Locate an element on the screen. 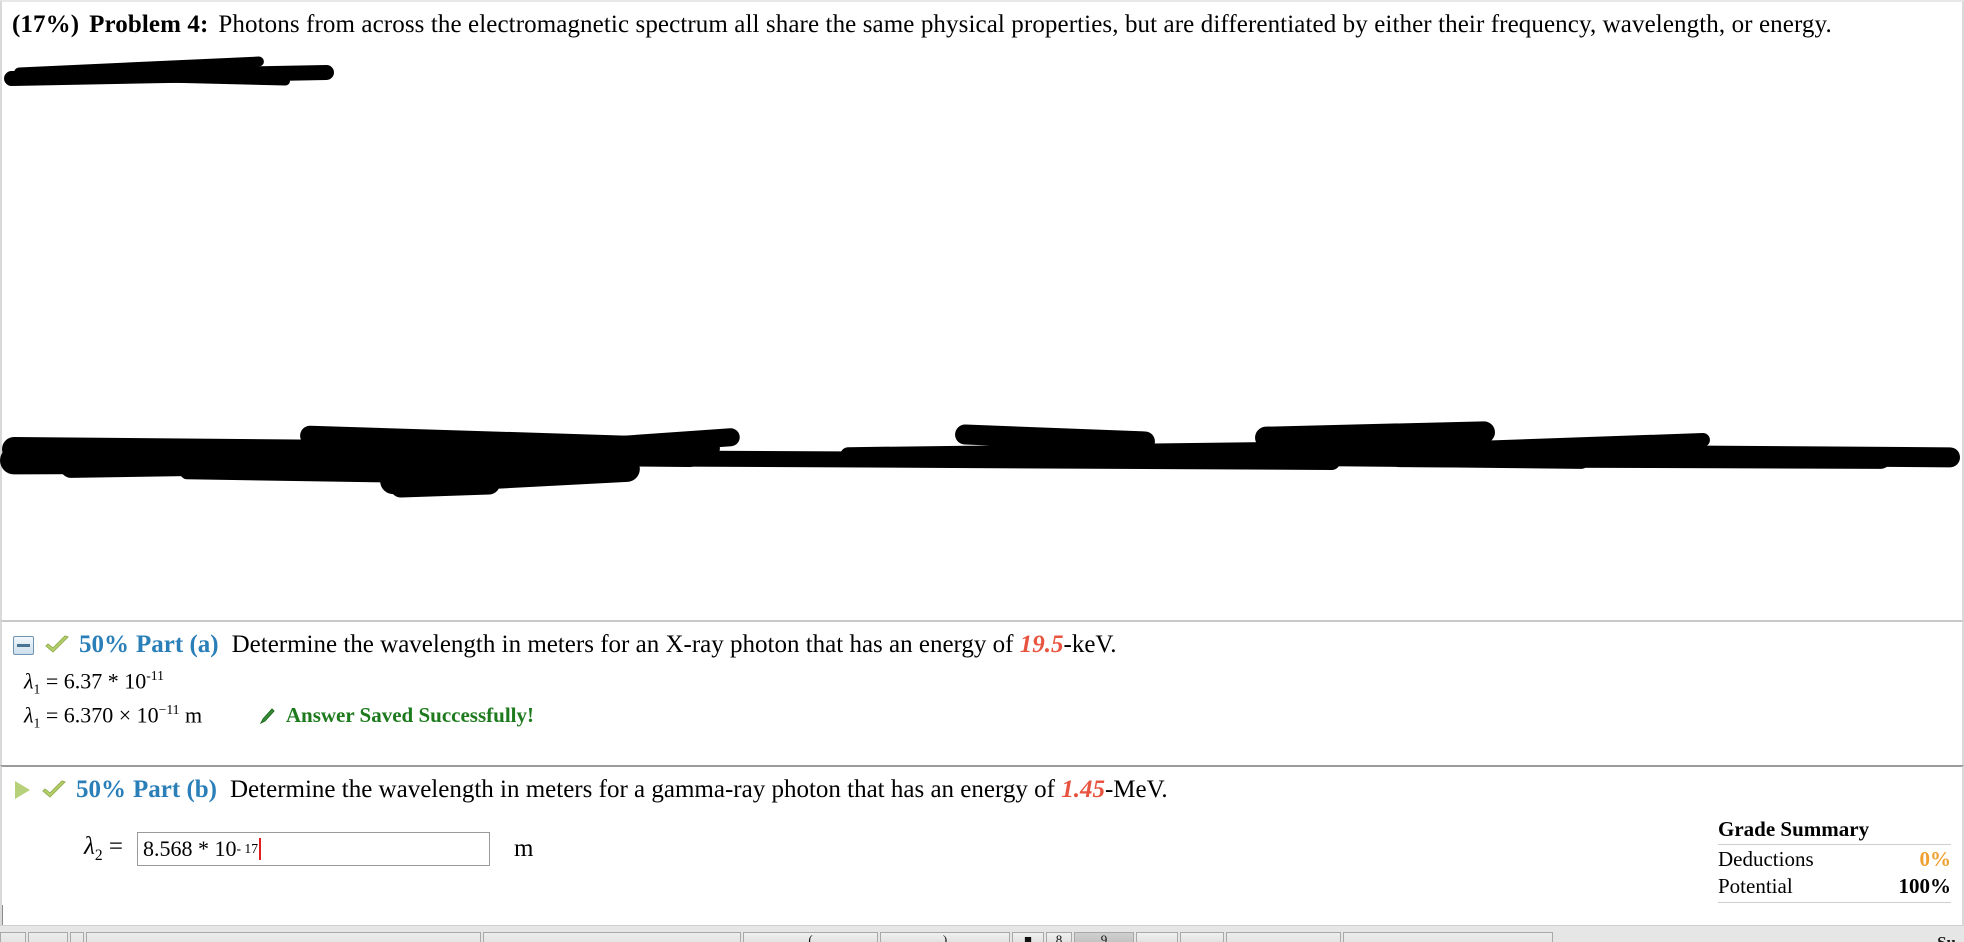 This screenshot has width=1964, height=942. potential-value: 100% is located at coordinates (1925, 886).